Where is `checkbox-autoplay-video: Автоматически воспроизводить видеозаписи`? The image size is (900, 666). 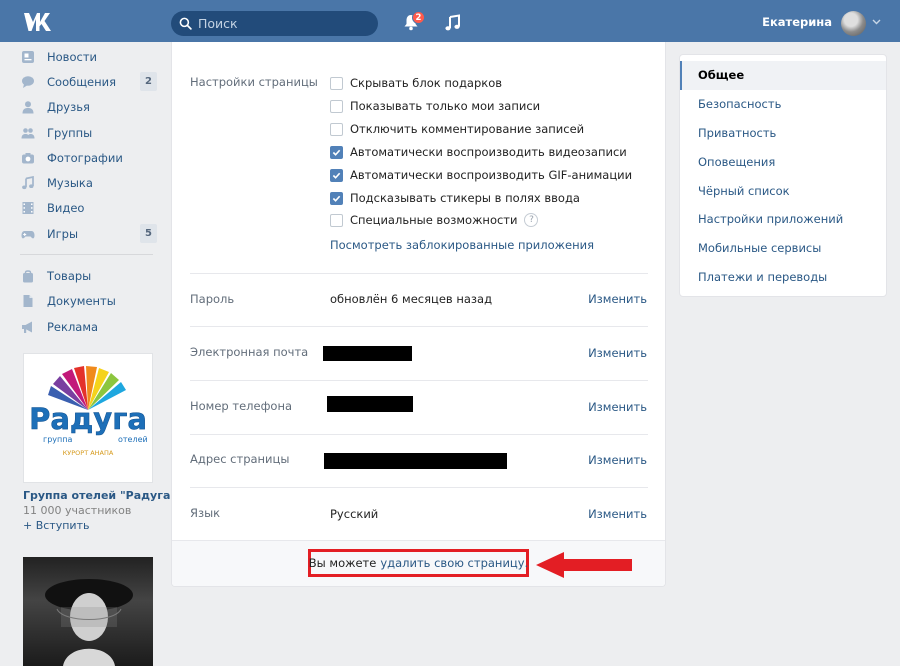
checkbox-autoplay-video: Автоматически воспроизводить видеозаписи is located at coordinates (478, 152).